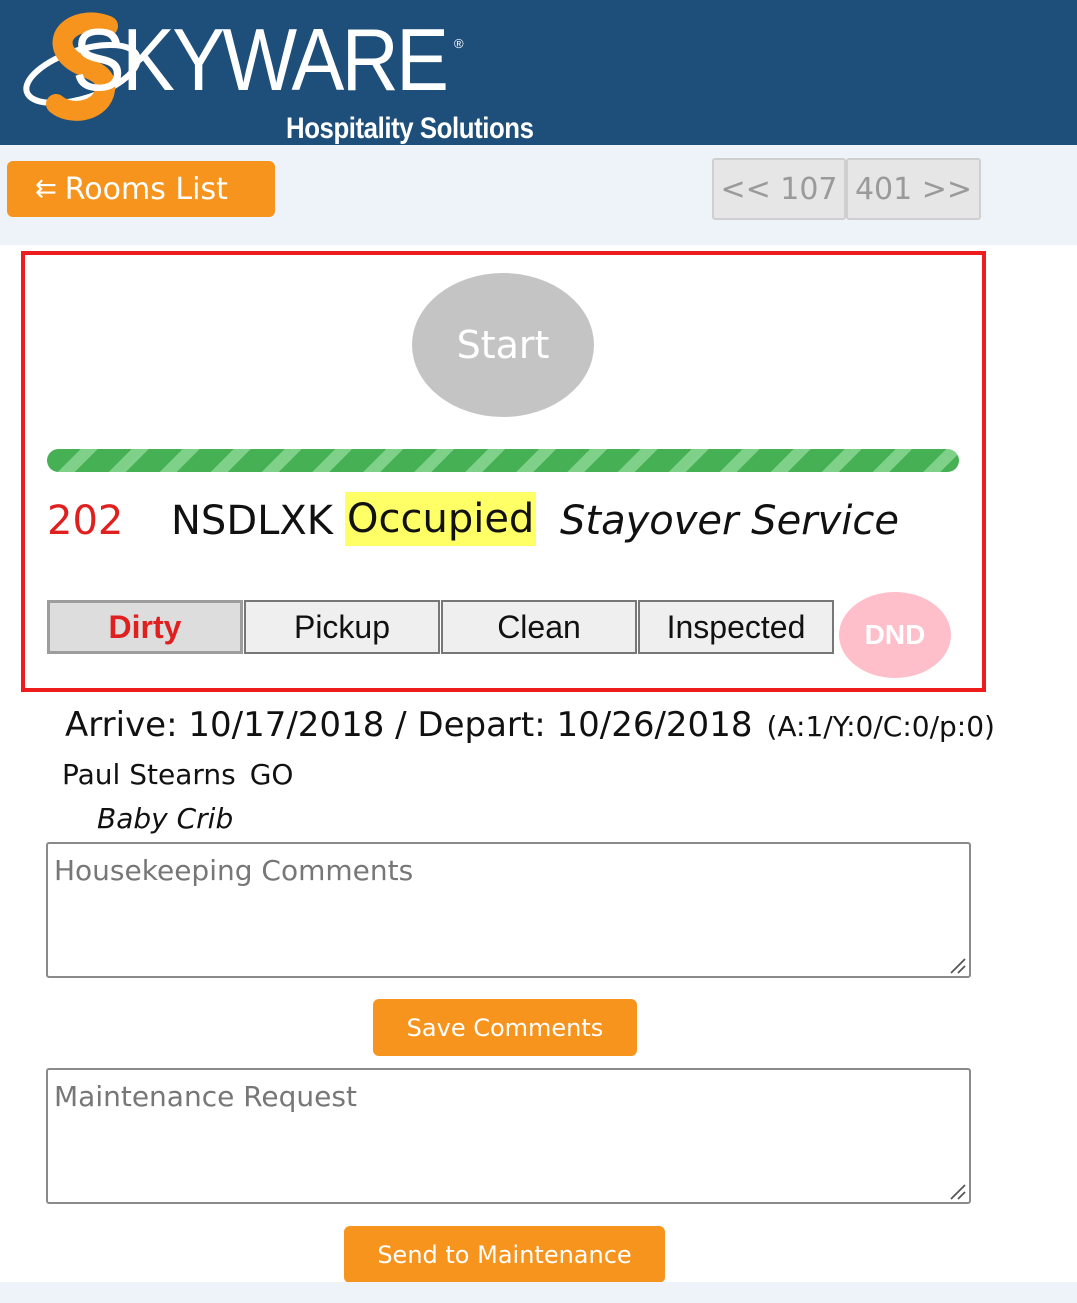 This screenshot has width=1077, height=1303. What do you see at coordinates (252, 521) in the screenshot?
I see `room-code: NSDLXK` at bounding box center [252, 521].